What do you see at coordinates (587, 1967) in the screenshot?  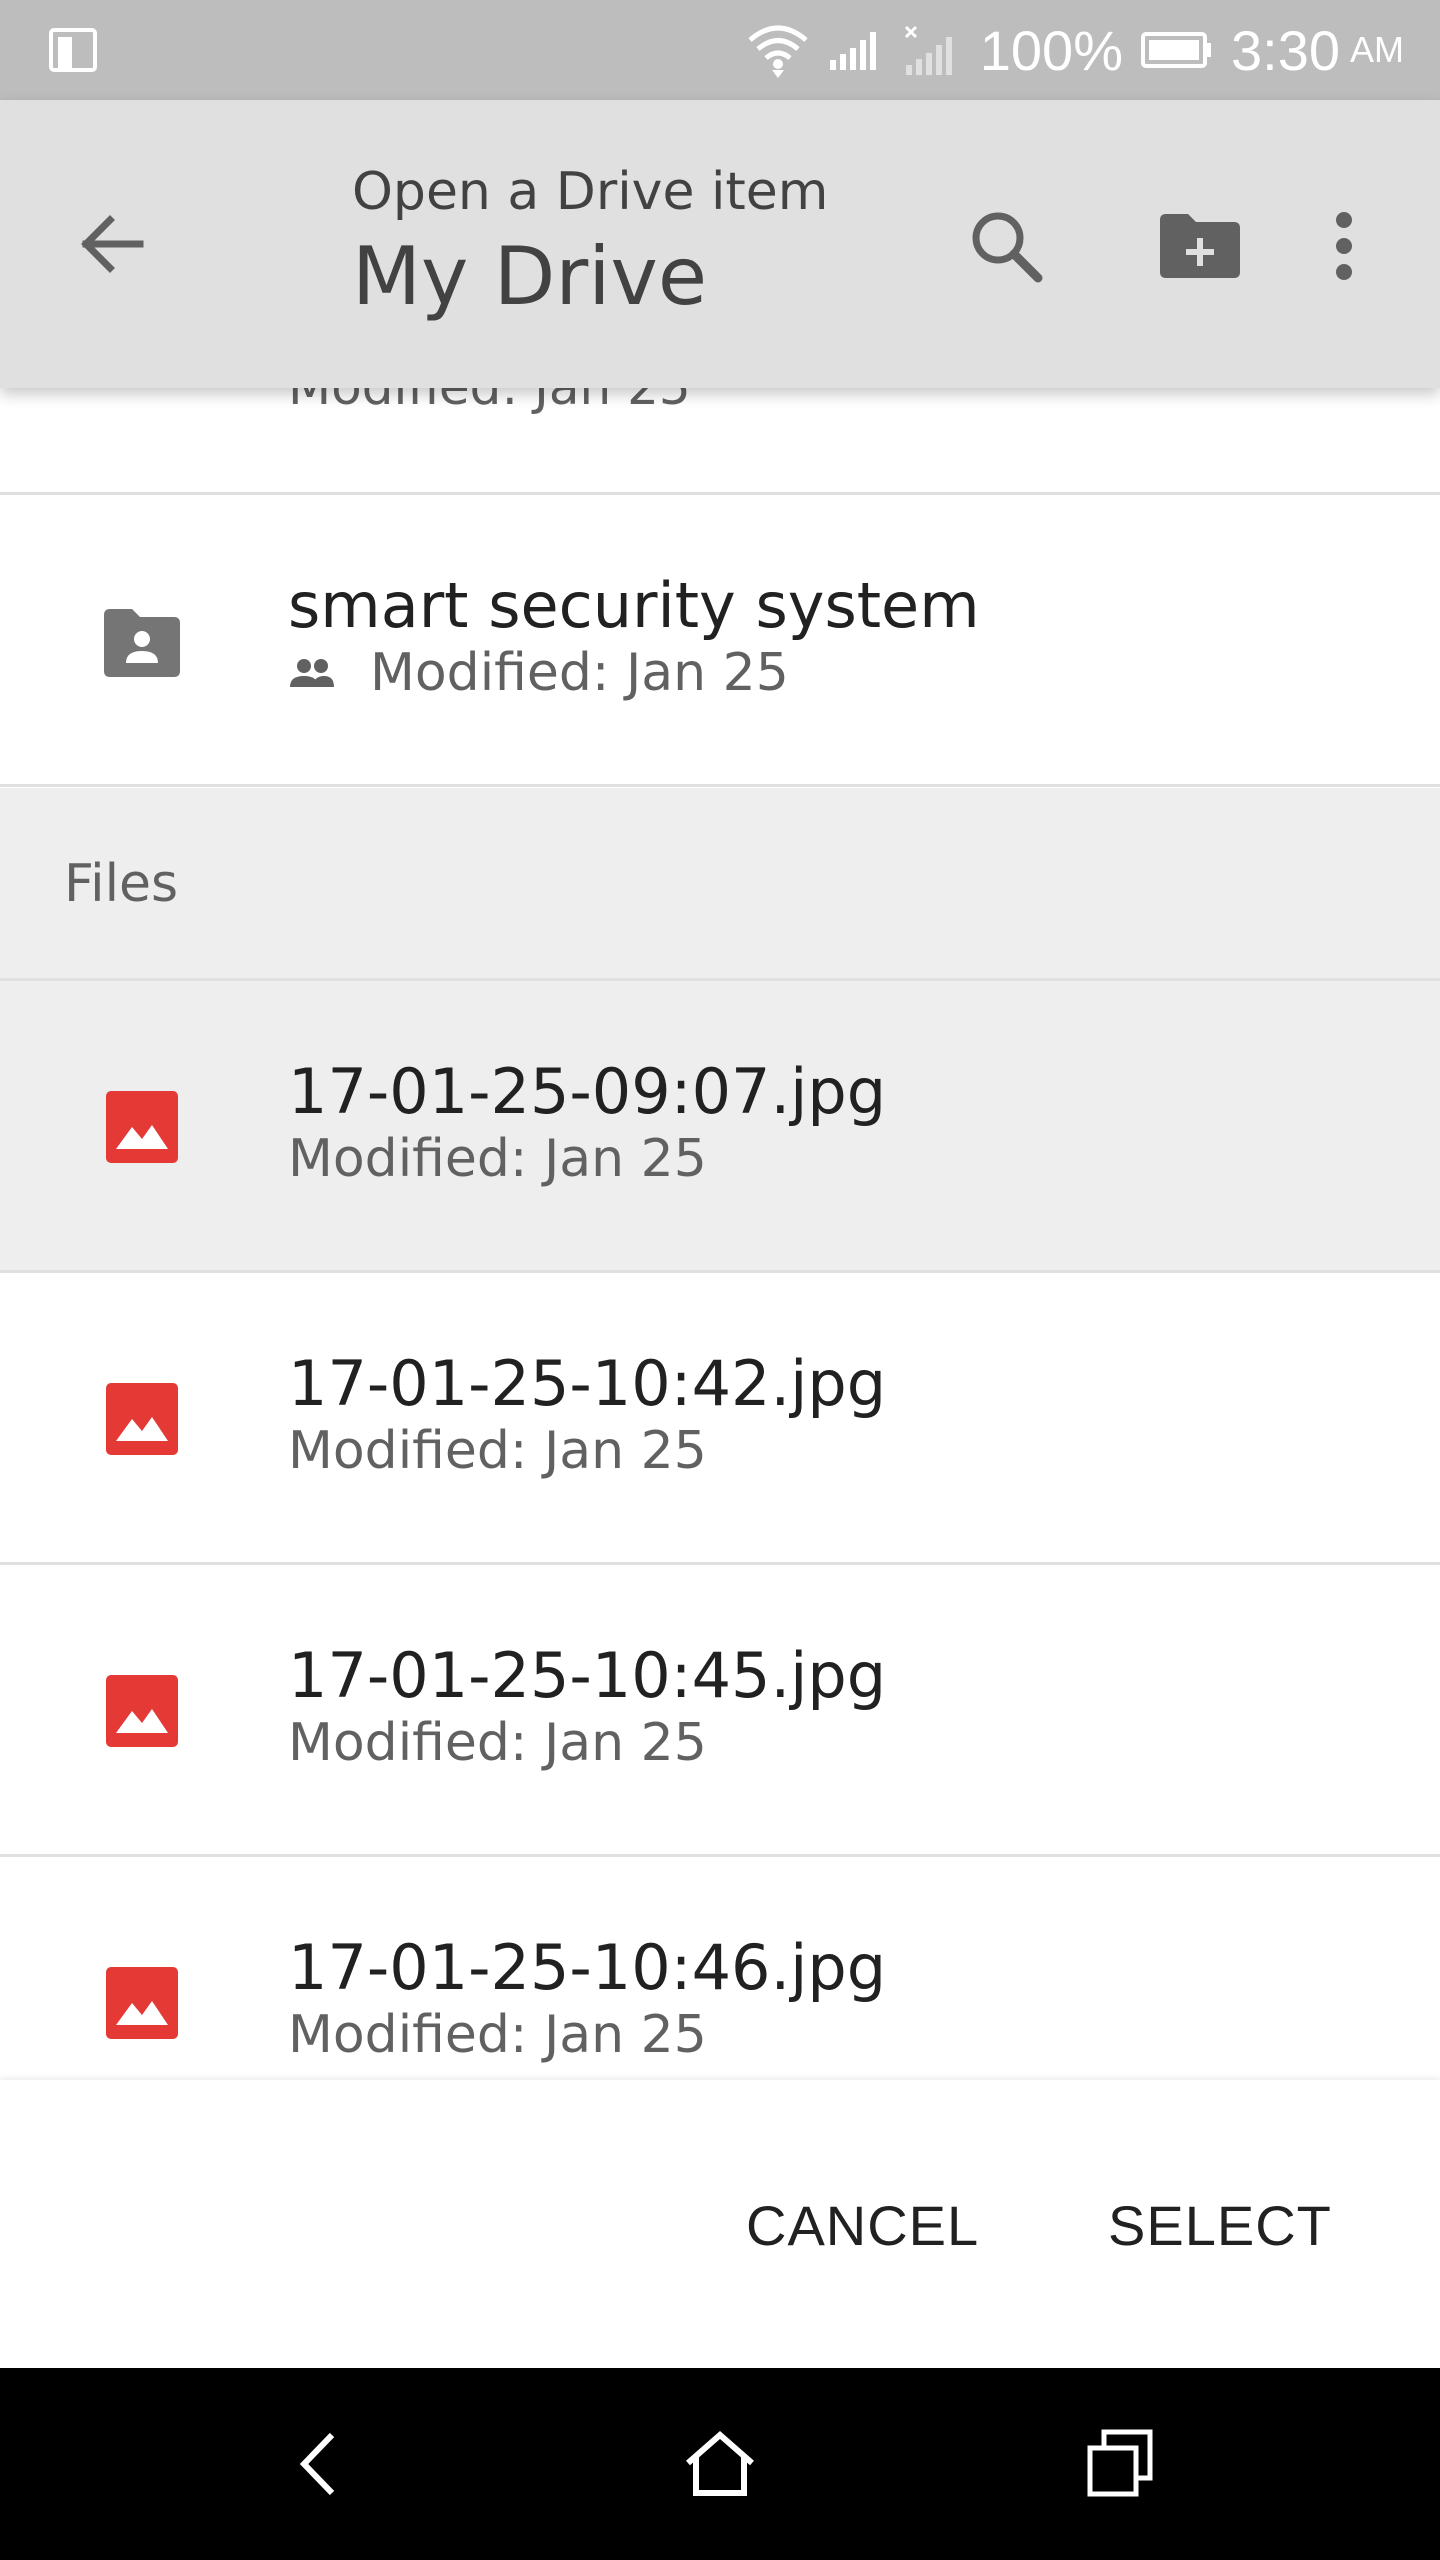 I see `file-name: 17-01-25-10:46.jpg` at bounding box center [587, 1967].